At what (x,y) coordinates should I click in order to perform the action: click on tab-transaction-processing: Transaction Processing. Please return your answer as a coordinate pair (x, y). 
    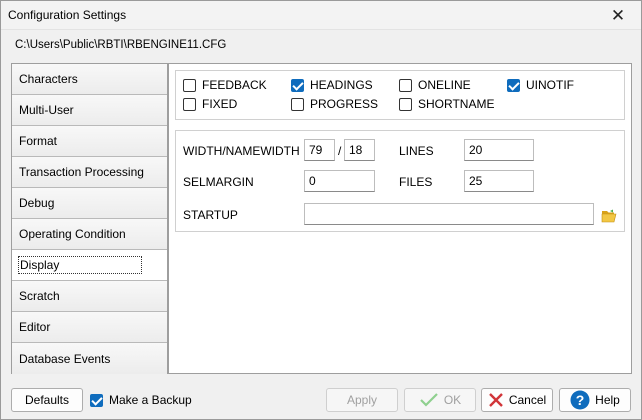
    Looking at the image, I should click on (89, 172).